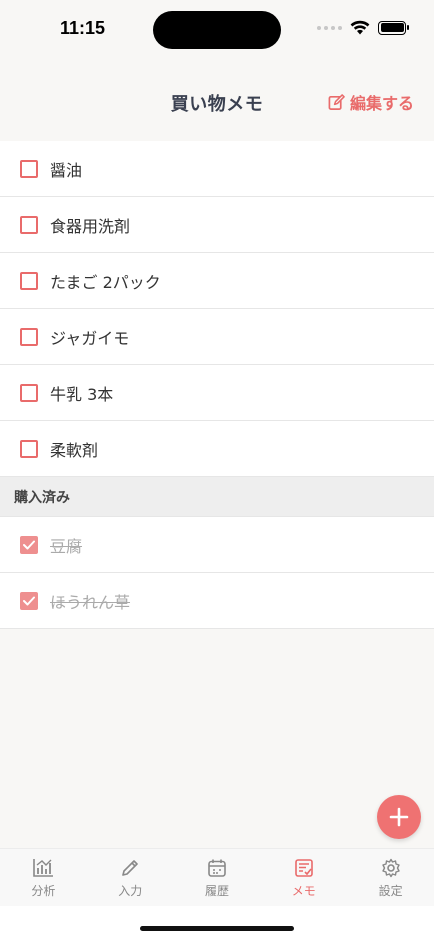  I want to click on edit-button: 編集する, so click(371, 102).